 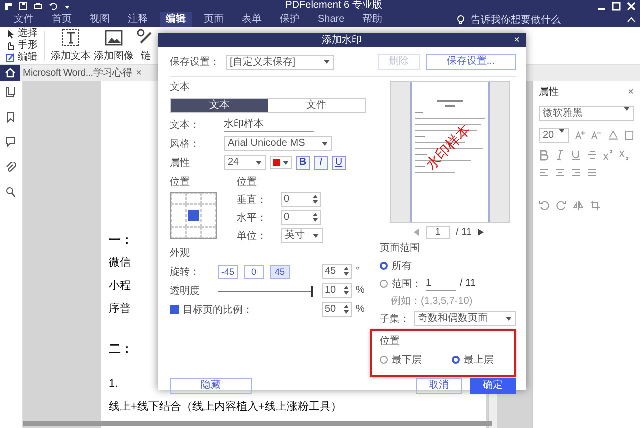 I want to click on tool-button: 添加文本, so click(x=71, y=45).